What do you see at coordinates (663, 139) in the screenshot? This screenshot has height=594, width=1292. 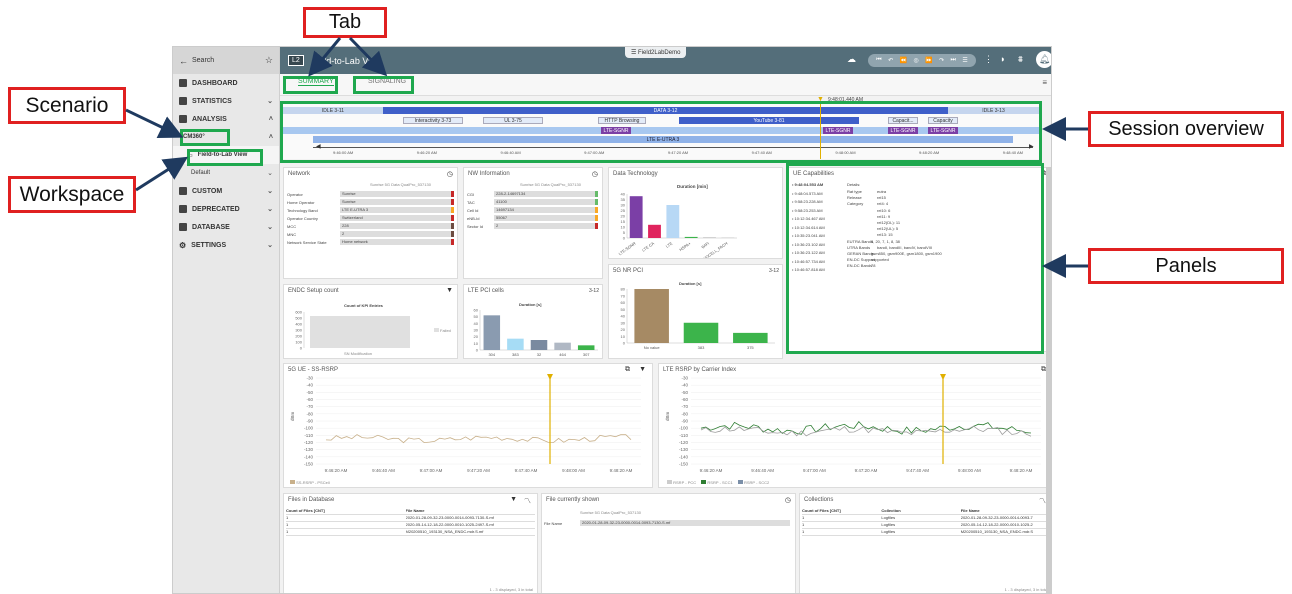 I see `segment-band: LTE E-UTRA 3` at bounding box center [663, 139].